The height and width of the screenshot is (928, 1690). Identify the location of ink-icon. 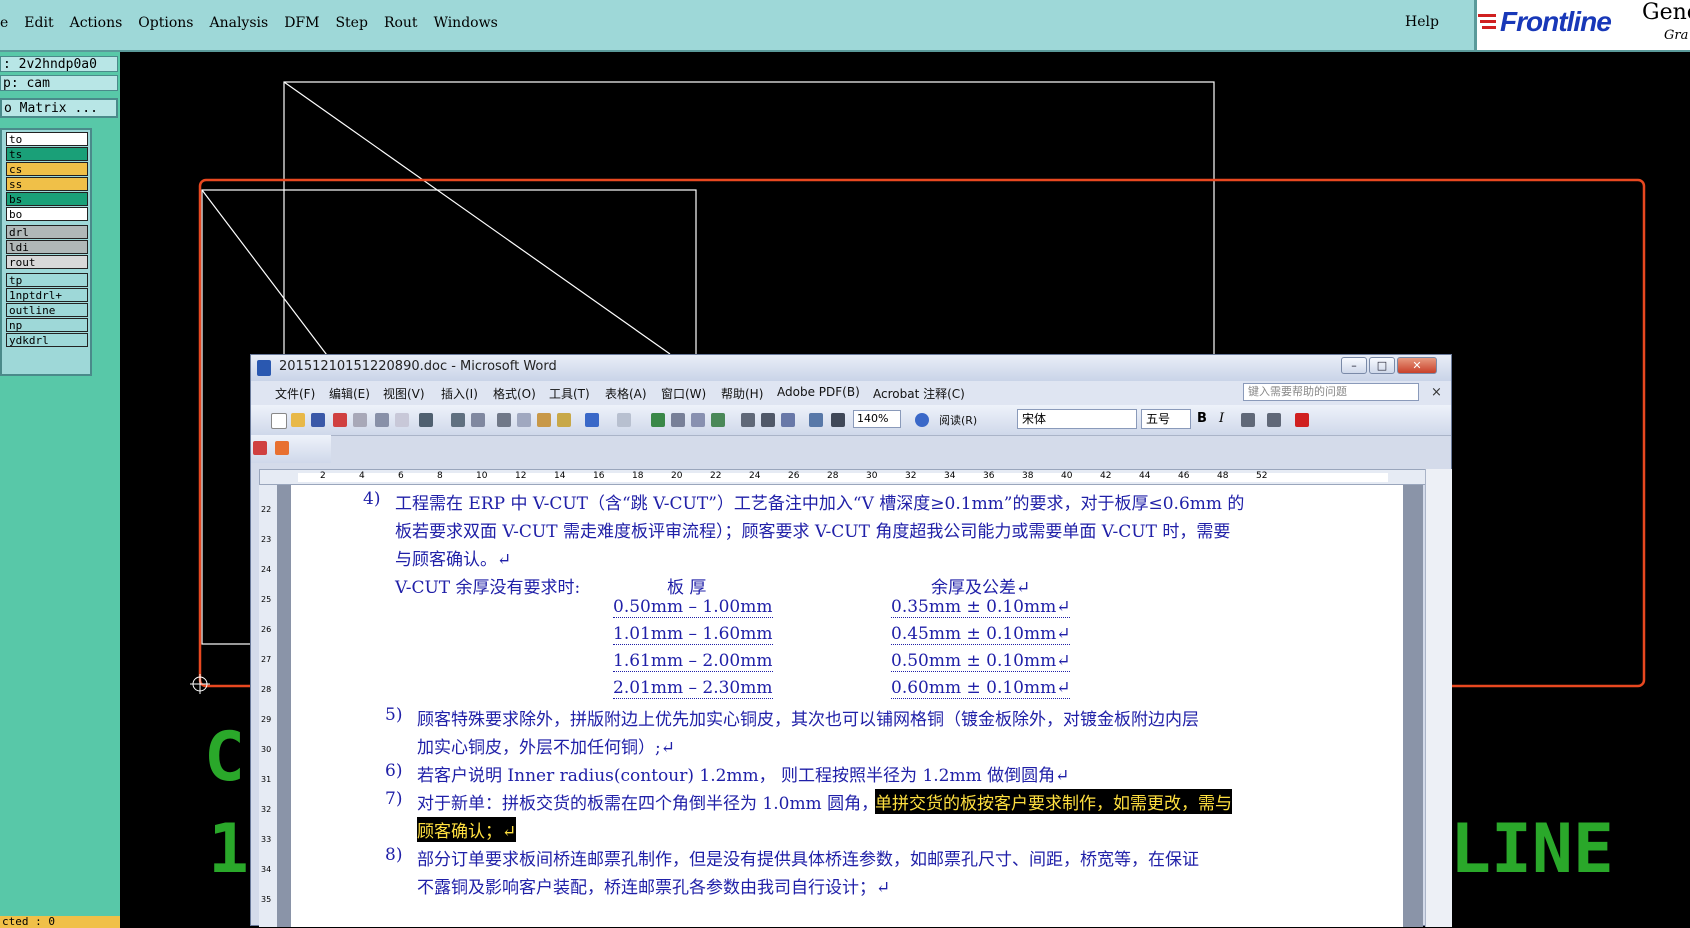
(838, 420).